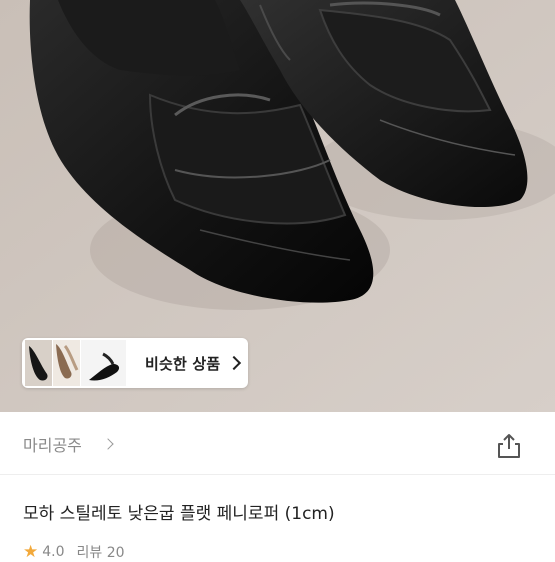 The image size is (555, 562). I want to click on similar-products-label: 비슷한 상품, so click(183, 363).